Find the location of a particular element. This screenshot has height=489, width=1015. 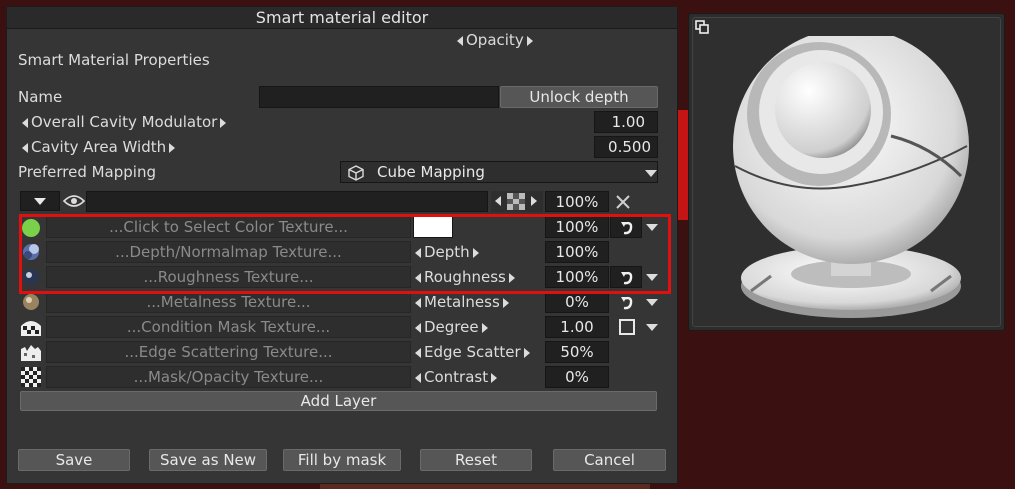

preview-sphere-model is located at coordinates (851, 177).